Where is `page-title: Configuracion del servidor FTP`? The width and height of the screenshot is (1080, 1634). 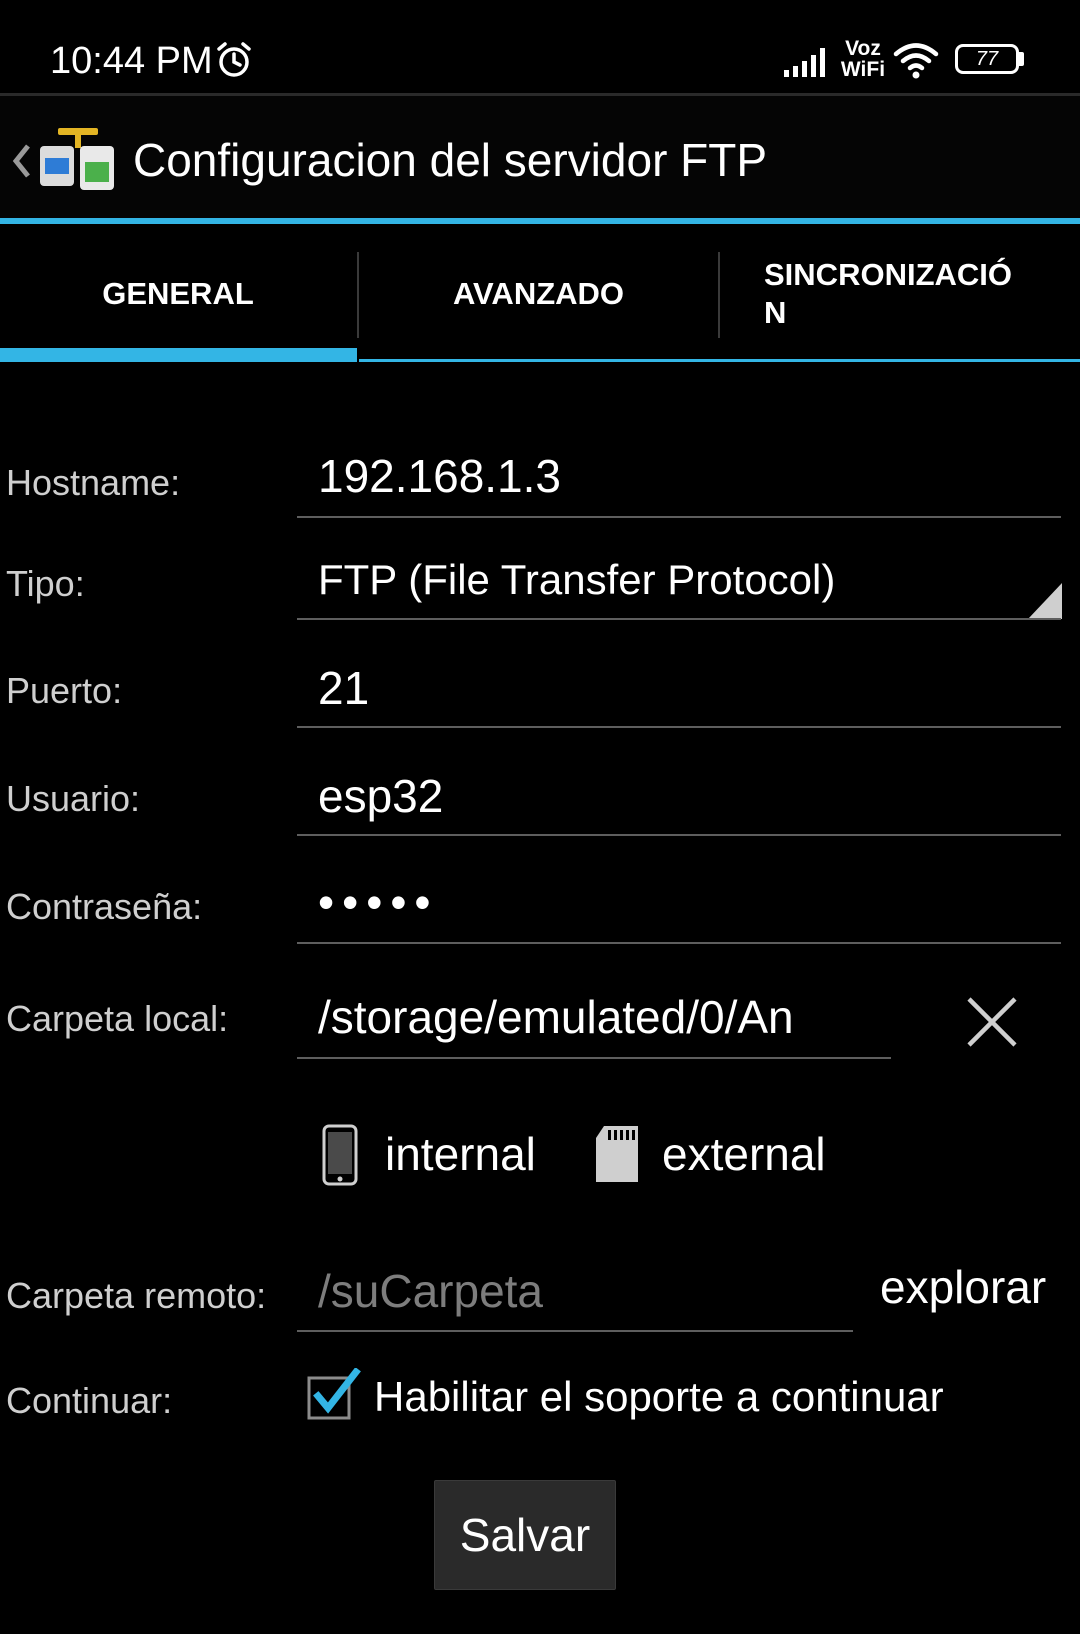
page-title: Configuracion del servidor FTP is located at coordinates (450, 160).